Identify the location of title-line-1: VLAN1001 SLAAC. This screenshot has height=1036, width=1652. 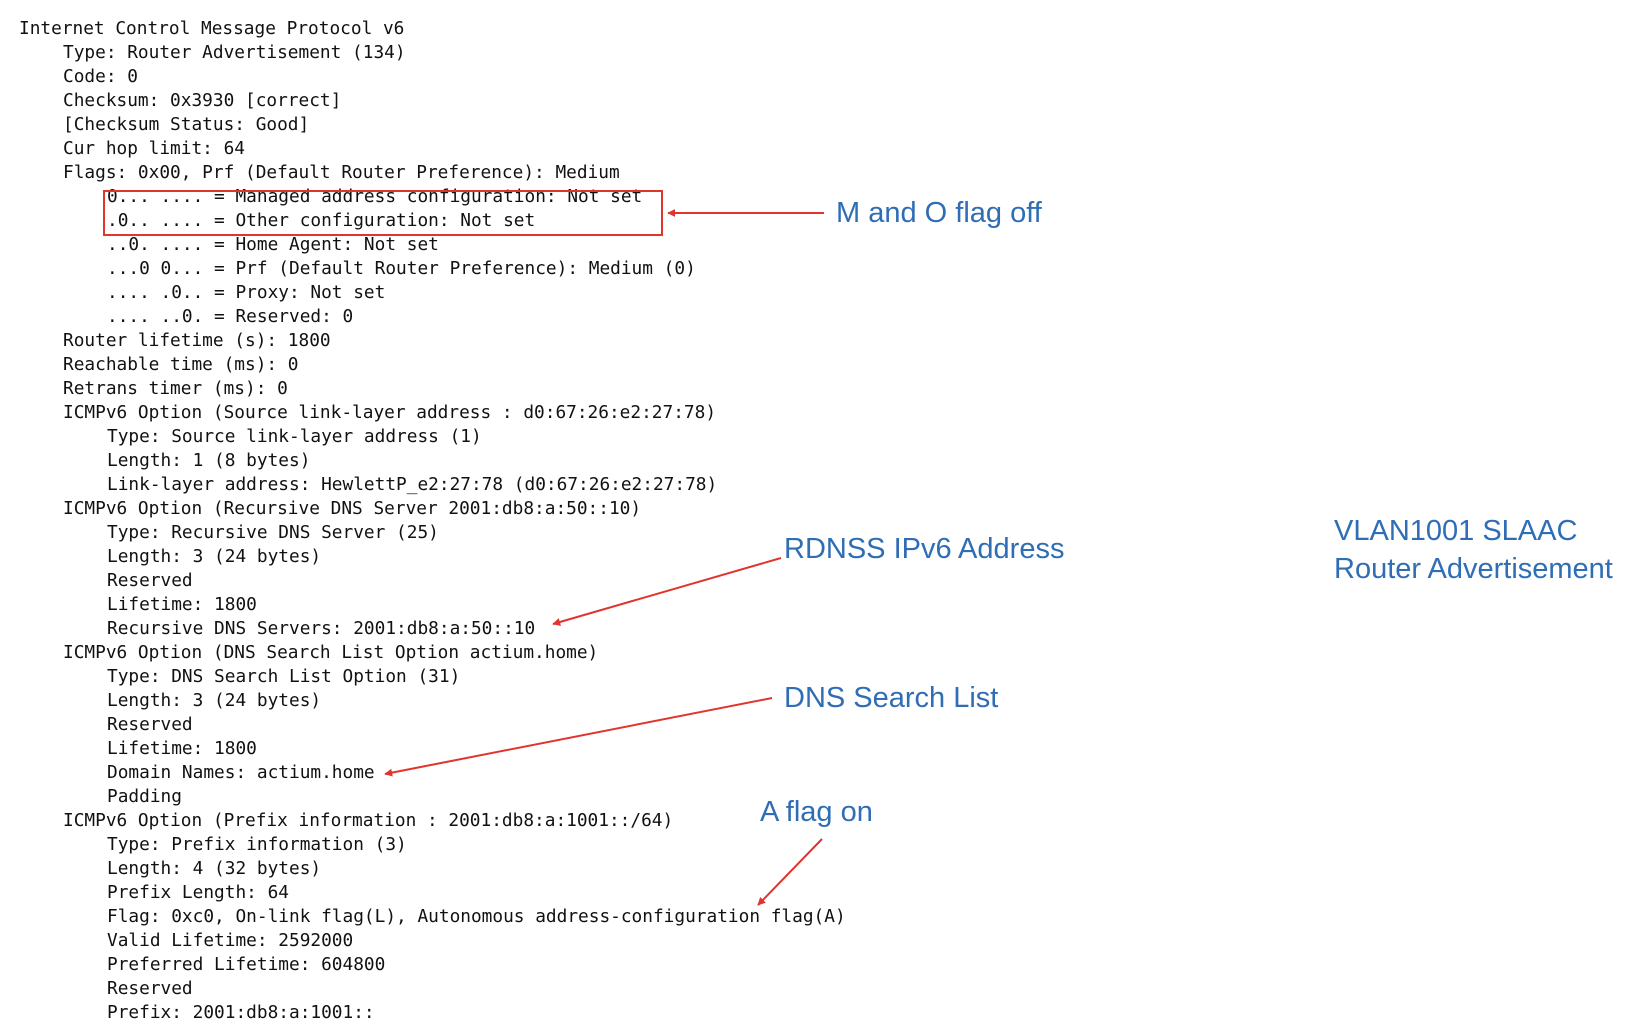
(1456, 531).